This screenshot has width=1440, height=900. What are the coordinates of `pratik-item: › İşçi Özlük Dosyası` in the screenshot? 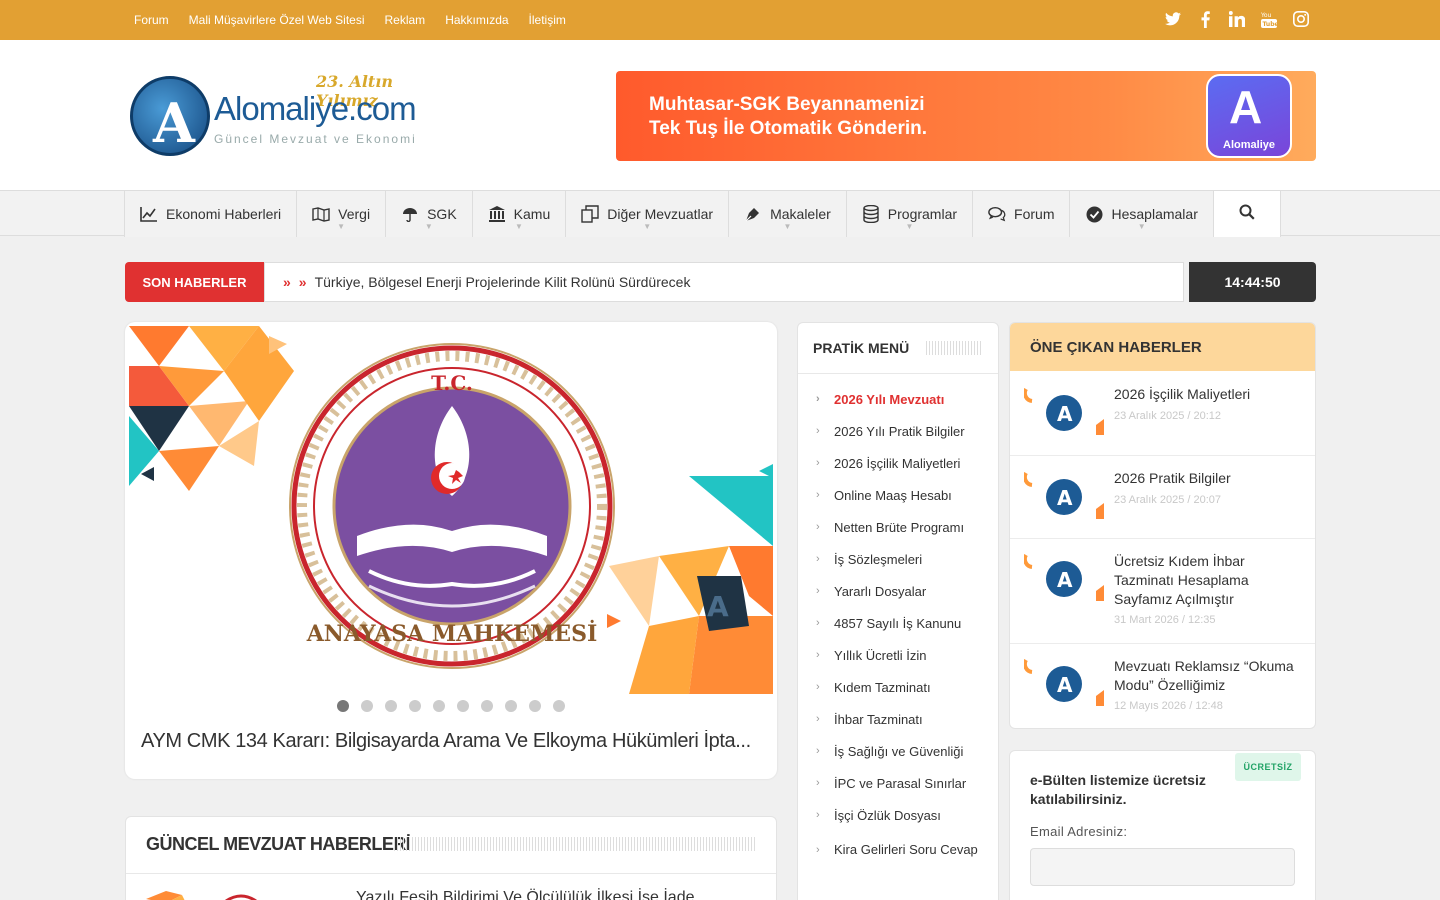 It's located at (903, 821).